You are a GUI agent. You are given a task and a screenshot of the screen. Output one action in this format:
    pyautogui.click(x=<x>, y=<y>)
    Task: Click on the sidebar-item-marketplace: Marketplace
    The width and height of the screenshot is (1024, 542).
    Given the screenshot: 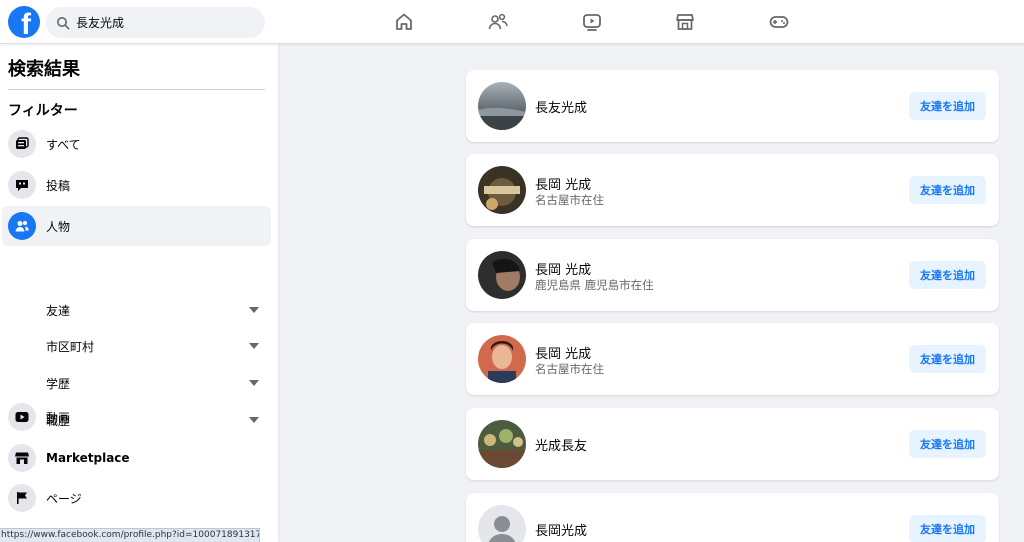 What is the action you would take?
    pyautogui.click(x=136, y=458)
    